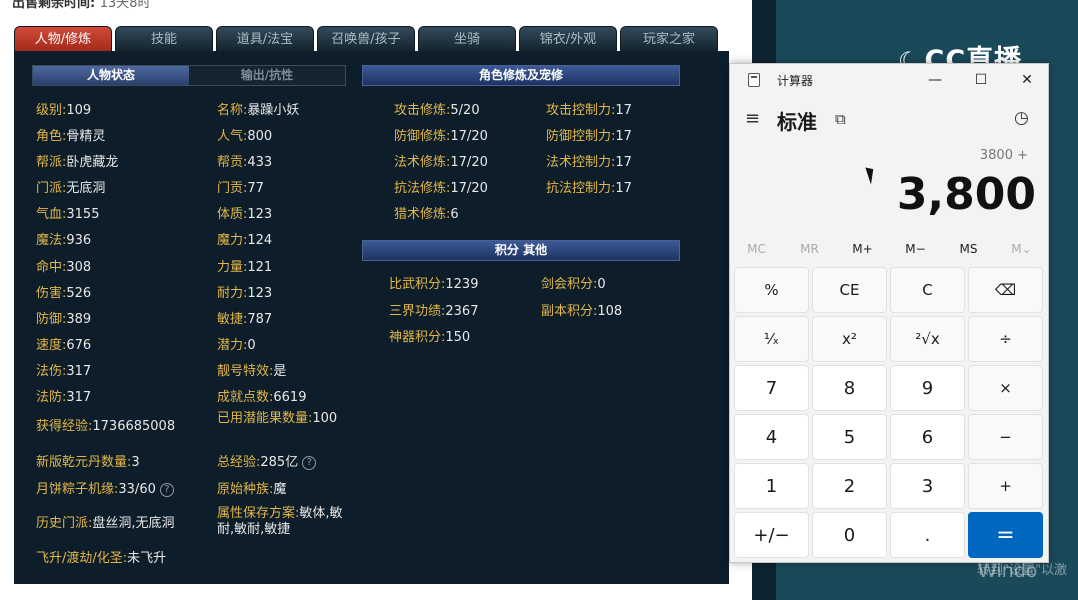 This screenshot has width=1078, height=600. What do you see at coordinates (258, 513) in the screenshot?
I see `stat-mid-15-label: 属性保存方案:` at bounding box center [258, 513].